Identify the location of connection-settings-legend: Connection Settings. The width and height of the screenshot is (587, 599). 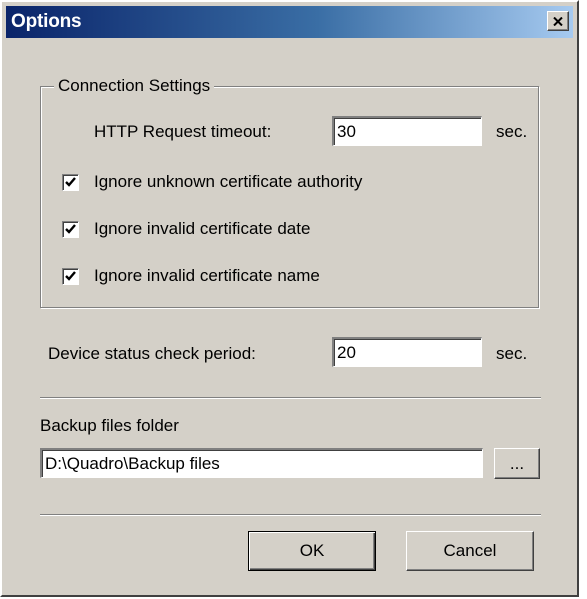
(134, 86).